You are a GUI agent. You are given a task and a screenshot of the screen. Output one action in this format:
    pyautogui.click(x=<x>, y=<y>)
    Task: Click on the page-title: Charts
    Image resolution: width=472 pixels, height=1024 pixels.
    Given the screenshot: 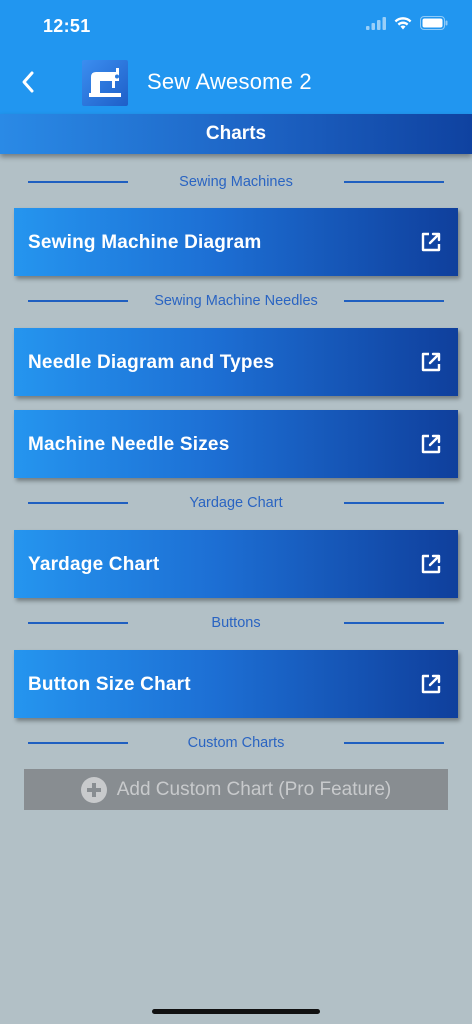 What is the action you would take?
    pyautogui.click(x=236, y=134)
    